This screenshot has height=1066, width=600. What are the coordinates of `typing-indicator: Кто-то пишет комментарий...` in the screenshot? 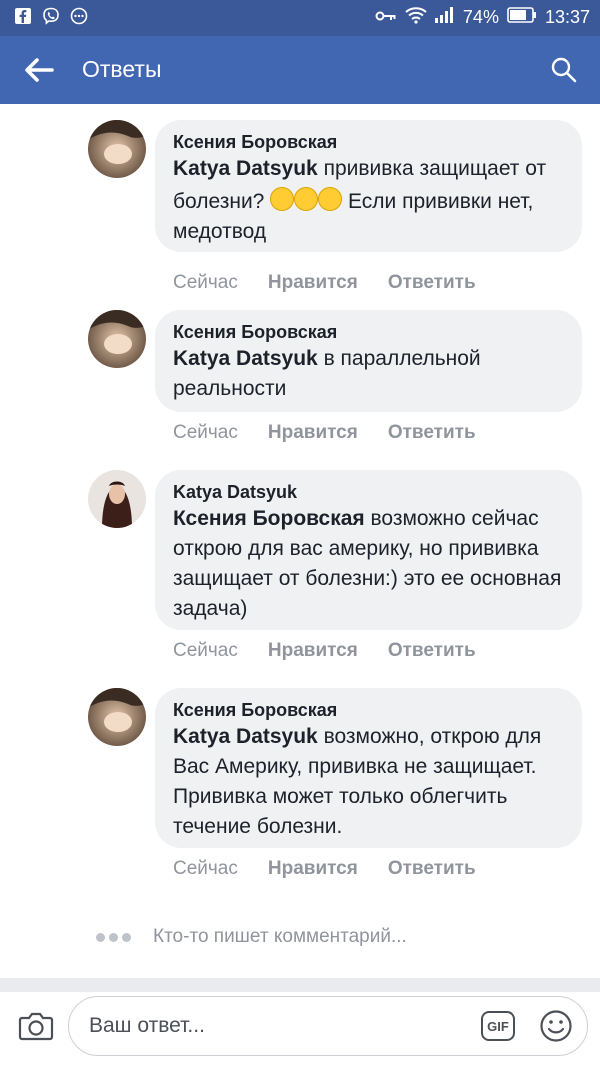 It's located at (251, 937).